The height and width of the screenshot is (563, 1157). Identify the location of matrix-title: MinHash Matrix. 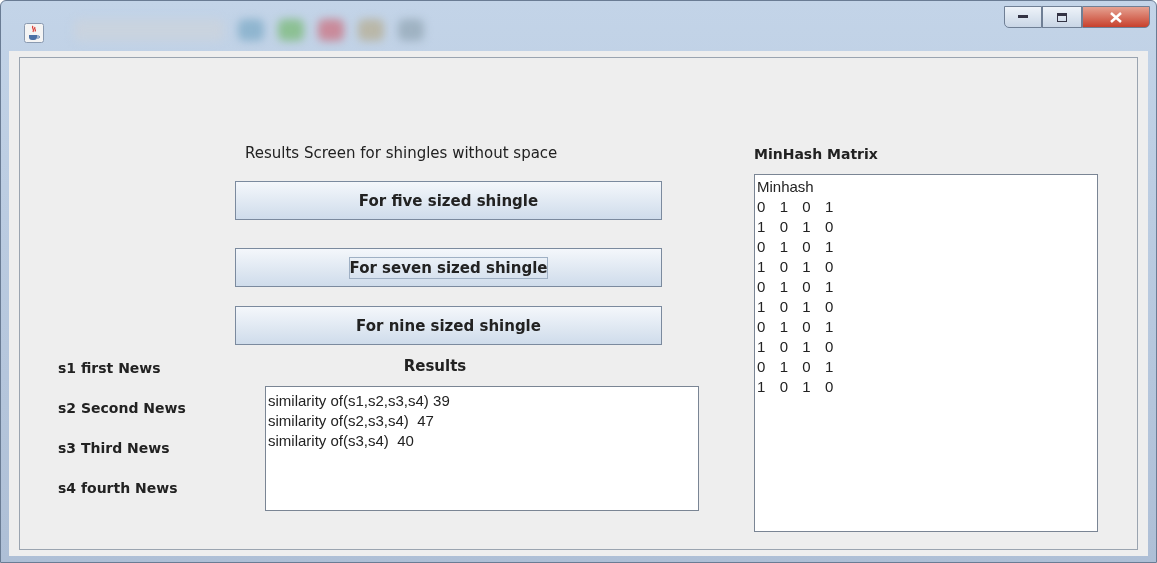
(816, 154).